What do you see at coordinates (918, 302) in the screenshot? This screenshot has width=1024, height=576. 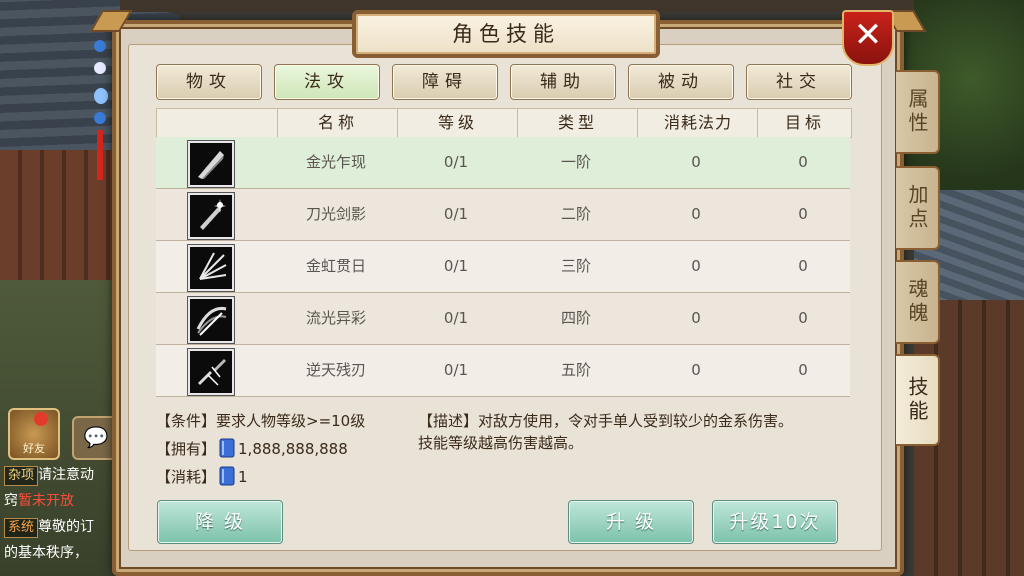 I see `side-tab-soul: 魂魄` at bounding box center [918, 302].